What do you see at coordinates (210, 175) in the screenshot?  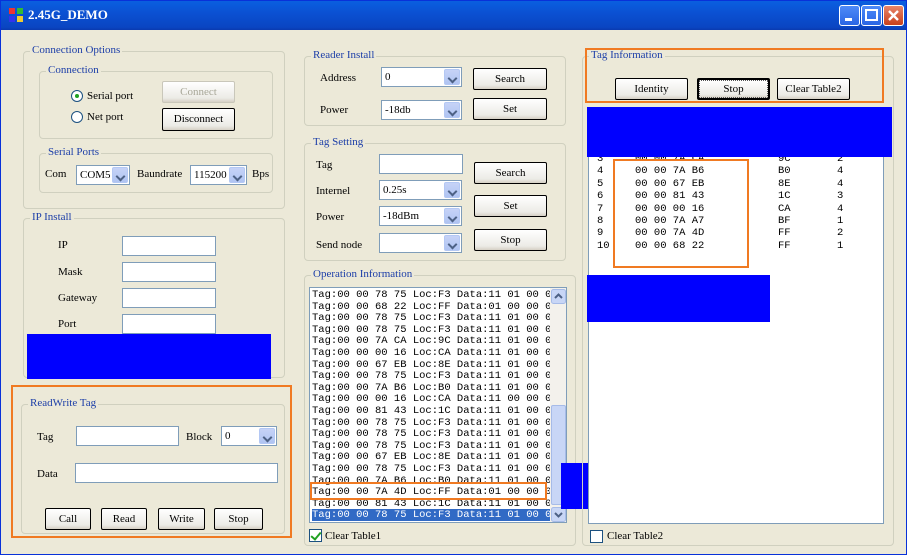 I see `baudrate-value: 115200` at bounding box center [210, 175].